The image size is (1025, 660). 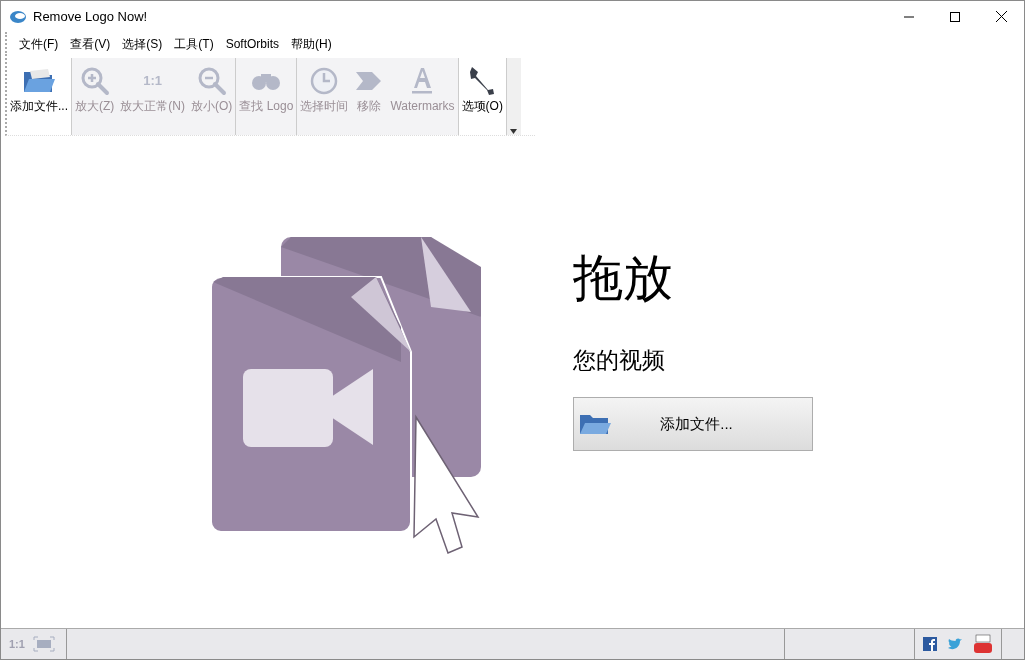 What do you see at coordinates (94, 81) in the screenshot?
I see `zoom-in-icon` at bounding box center [94, 81].